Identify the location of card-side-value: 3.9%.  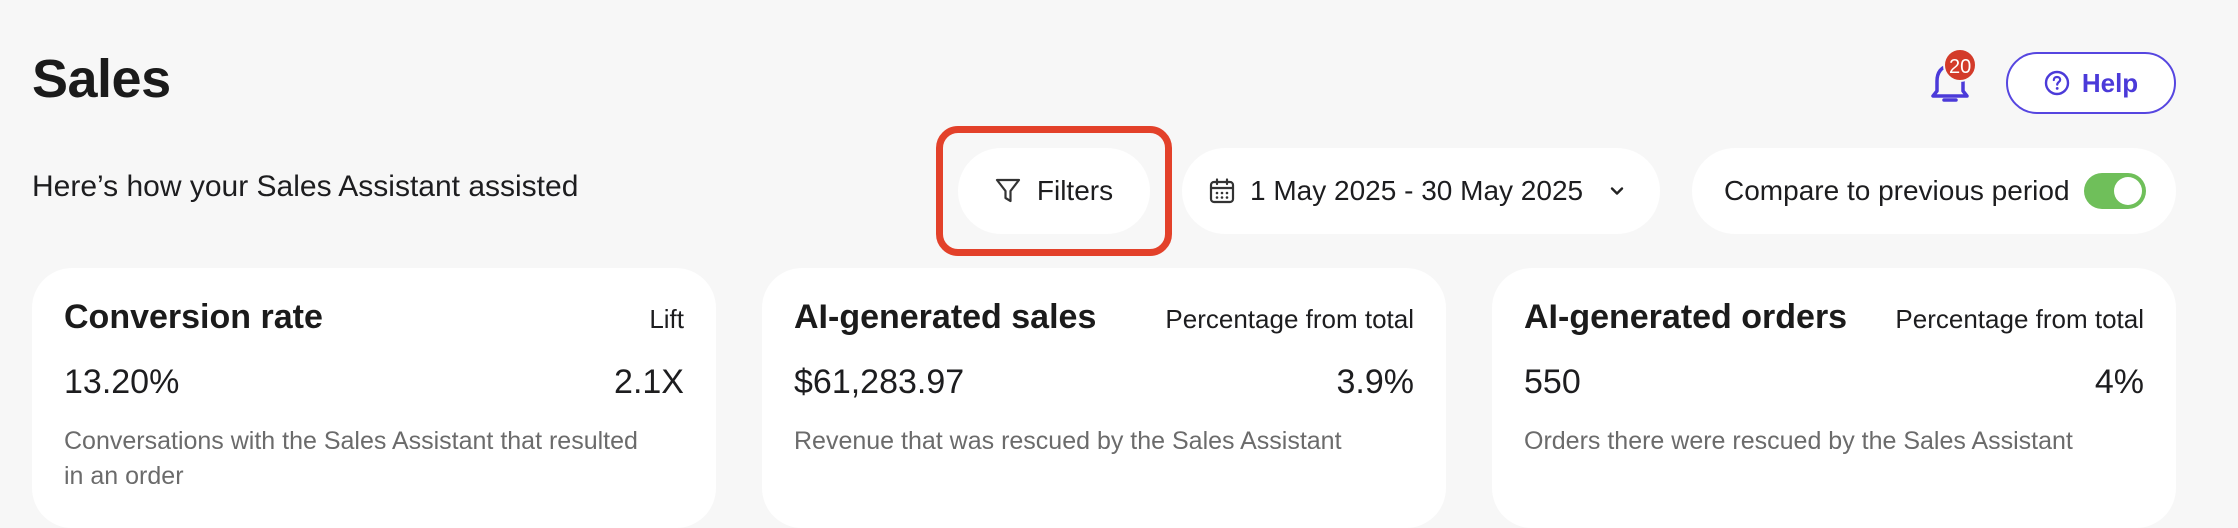
(1375, 382).